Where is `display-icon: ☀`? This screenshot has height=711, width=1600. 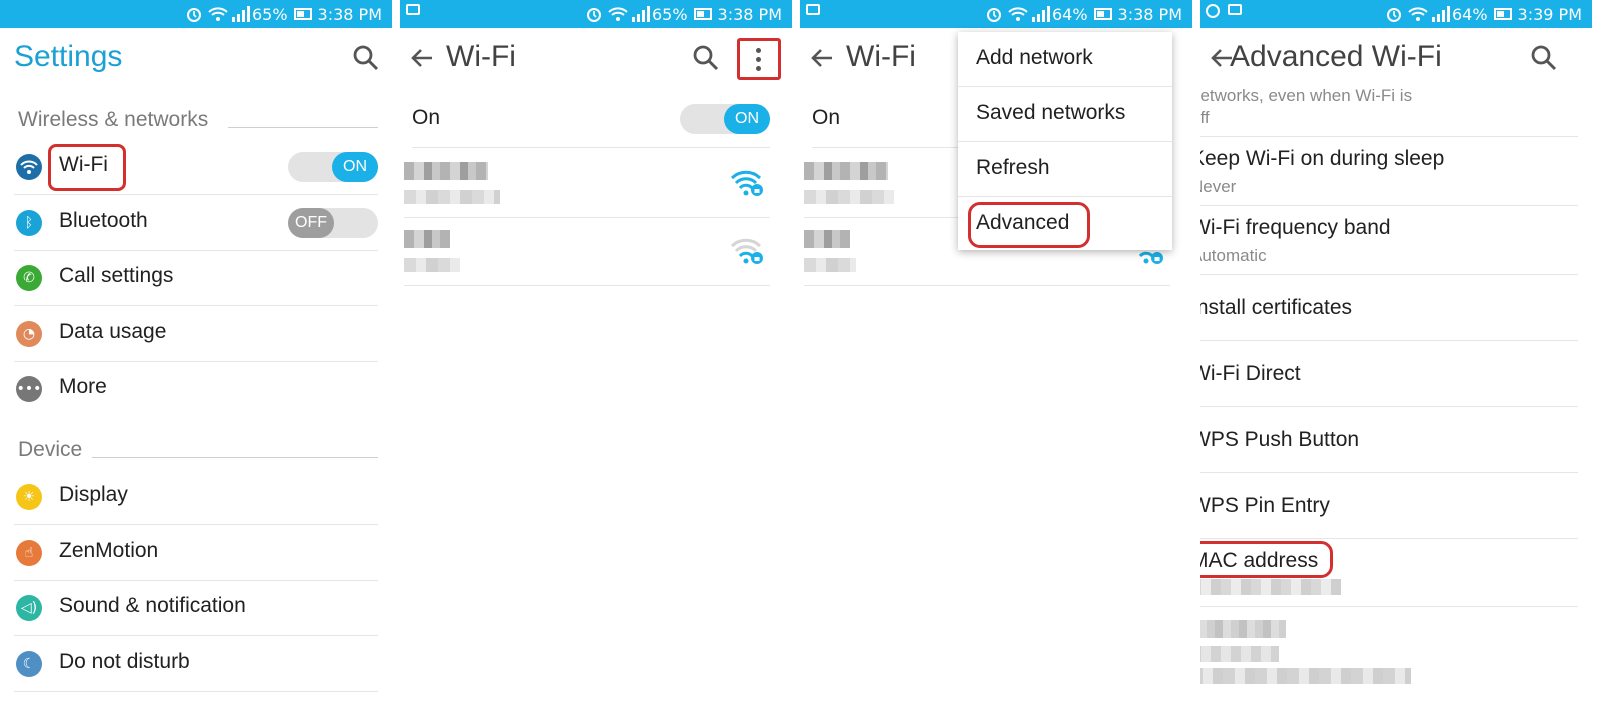 display-icon: ☀ is located at coordinates (29, 497).